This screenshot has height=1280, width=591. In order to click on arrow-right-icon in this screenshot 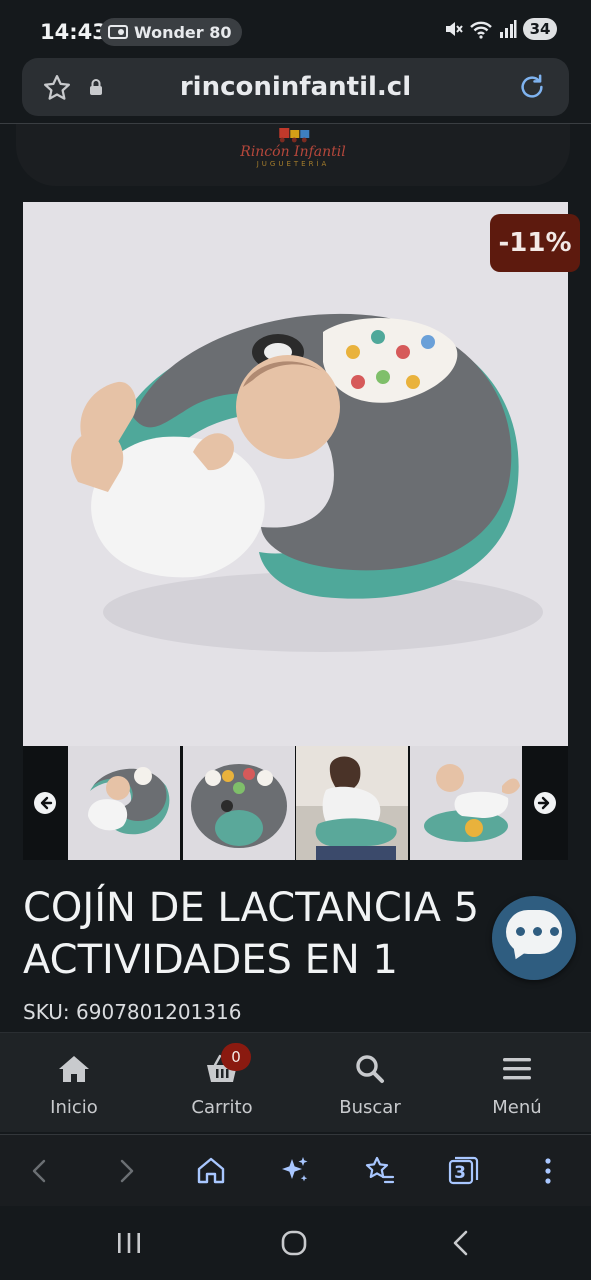, I will do `click(543, 803)`.